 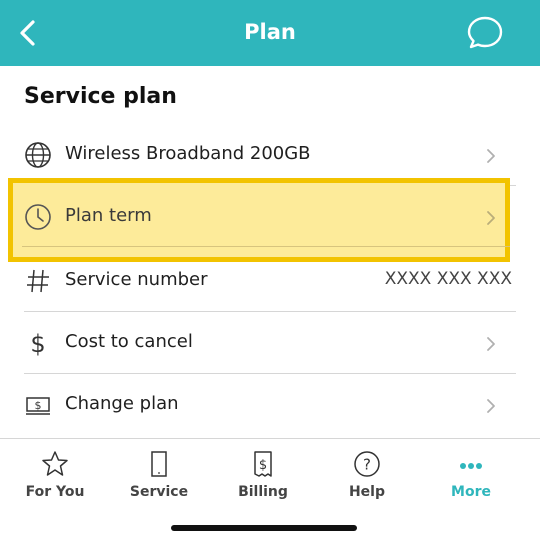 I want to click on service-number-value: XXXX XXX XXX, so click(x=448, y=279).